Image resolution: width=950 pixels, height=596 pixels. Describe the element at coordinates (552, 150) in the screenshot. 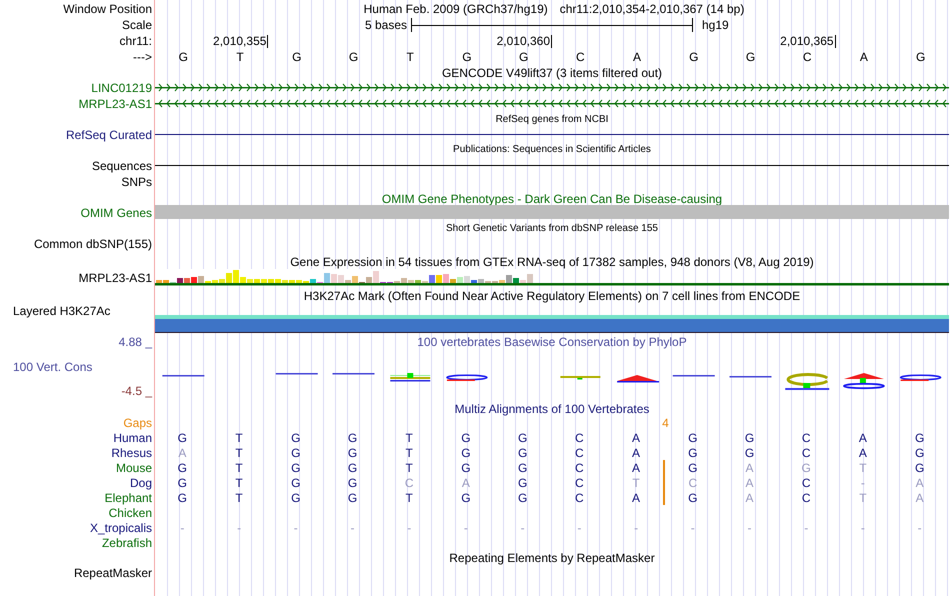

I see `track-title: Publications: Sequences in Scientific Articles` at that location.